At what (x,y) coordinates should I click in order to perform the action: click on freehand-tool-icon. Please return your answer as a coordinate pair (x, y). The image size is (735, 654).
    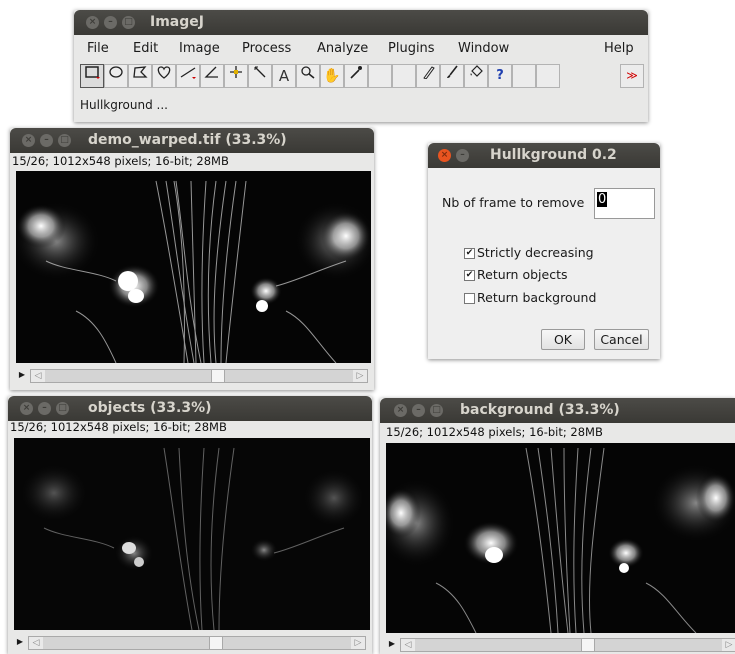
    Looking at the image, I should click on (164, 76).